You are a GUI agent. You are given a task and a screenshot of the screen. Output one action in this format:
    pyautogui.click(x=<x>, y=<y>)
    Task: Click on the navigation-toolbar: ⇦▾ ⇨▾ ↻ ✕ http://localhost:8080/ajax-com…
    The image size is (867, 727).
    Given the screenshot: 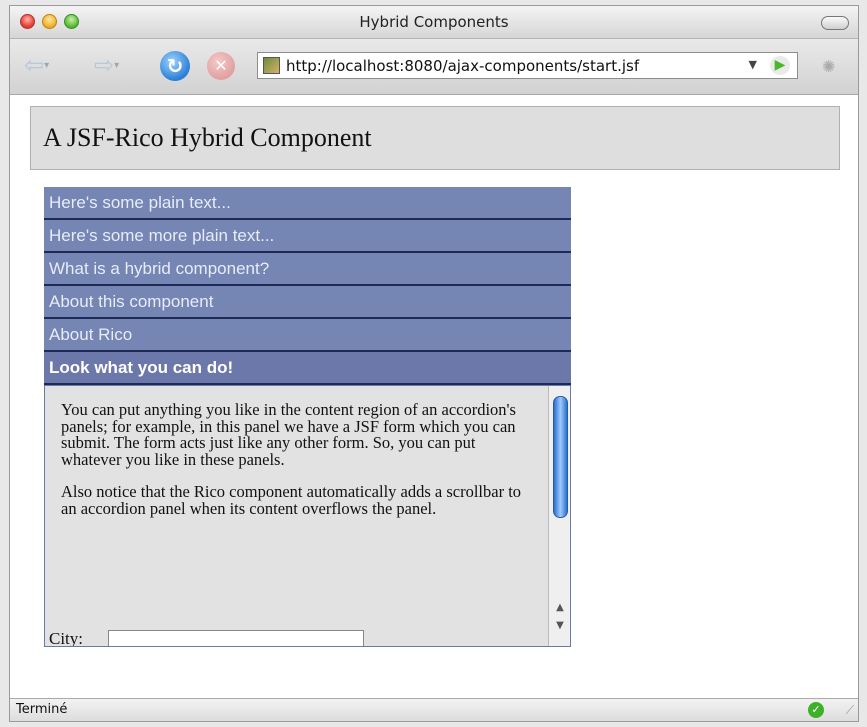 What is the action you would take?
    pyautogui.click(x=434, y=67)
    